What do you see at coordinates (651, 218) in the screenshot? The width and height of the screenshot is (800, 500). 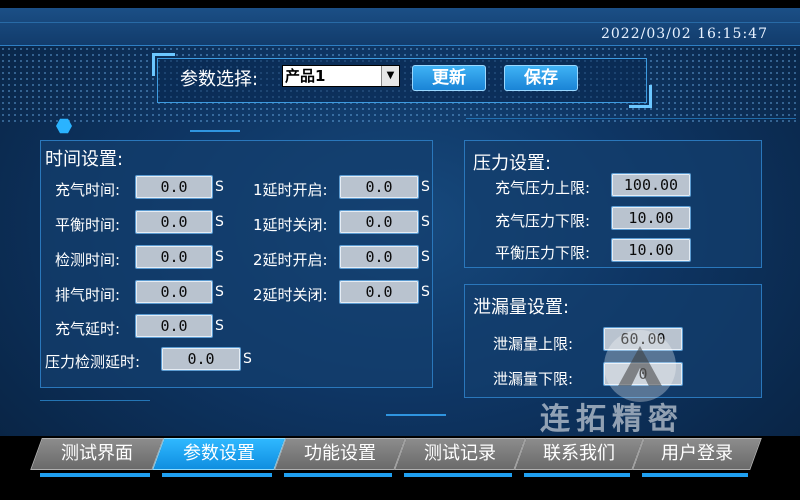 I see `charge-pressure-lower-input: 10.00` at bounding box center [651, 218].